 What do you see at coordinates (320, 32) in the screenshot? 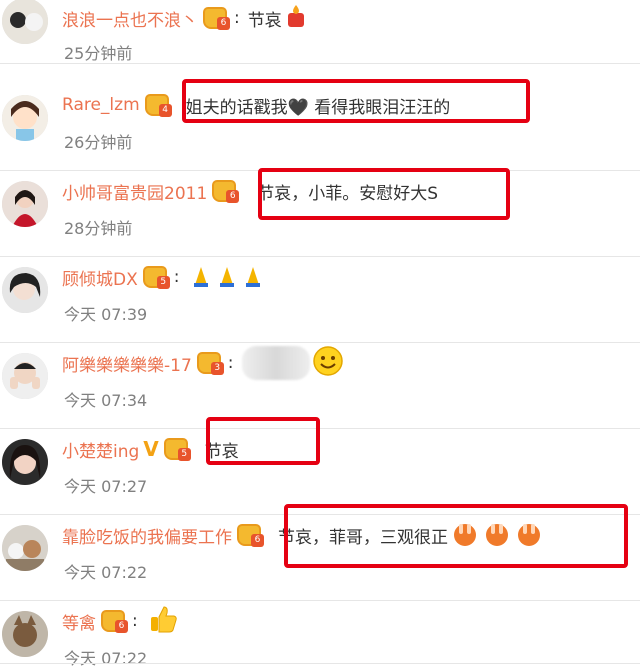
I see `comment-item: 浪浪一点也不浪丶 6 : 节哀 25分钟前` at bounding box center [320, 32].